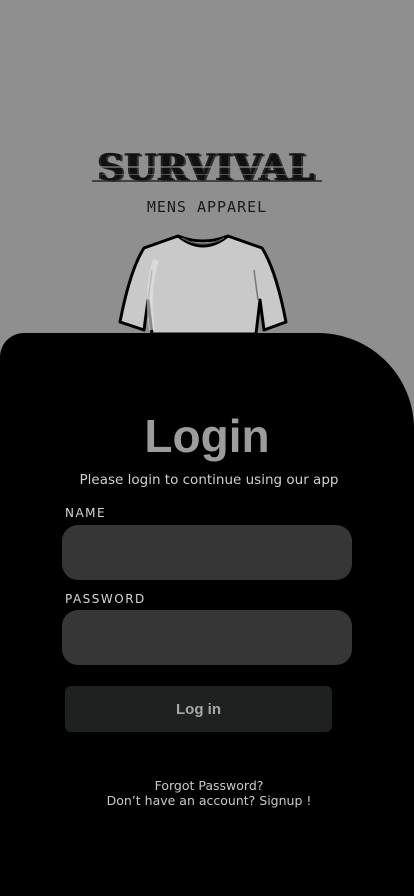 The height and width of the screenshot is (896, 414). Describe the element at coordinates (105, 599) in the screenshot. I see `password-label: PASSWORD` at that location.